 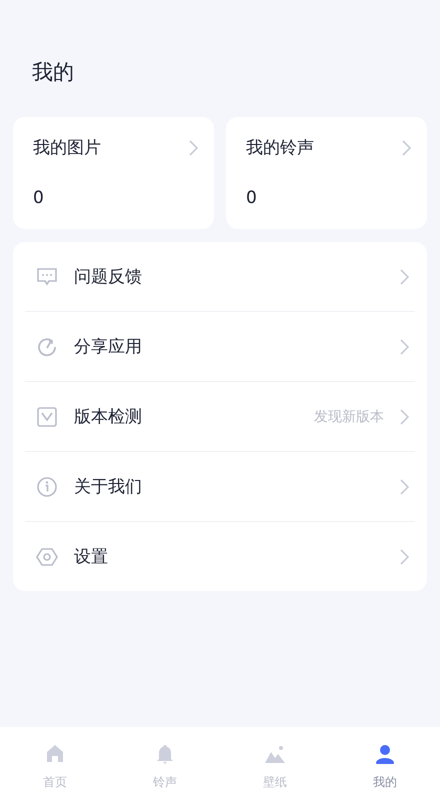 I want to click on menu-label: 问题反馈, so click(x=108, y=277).